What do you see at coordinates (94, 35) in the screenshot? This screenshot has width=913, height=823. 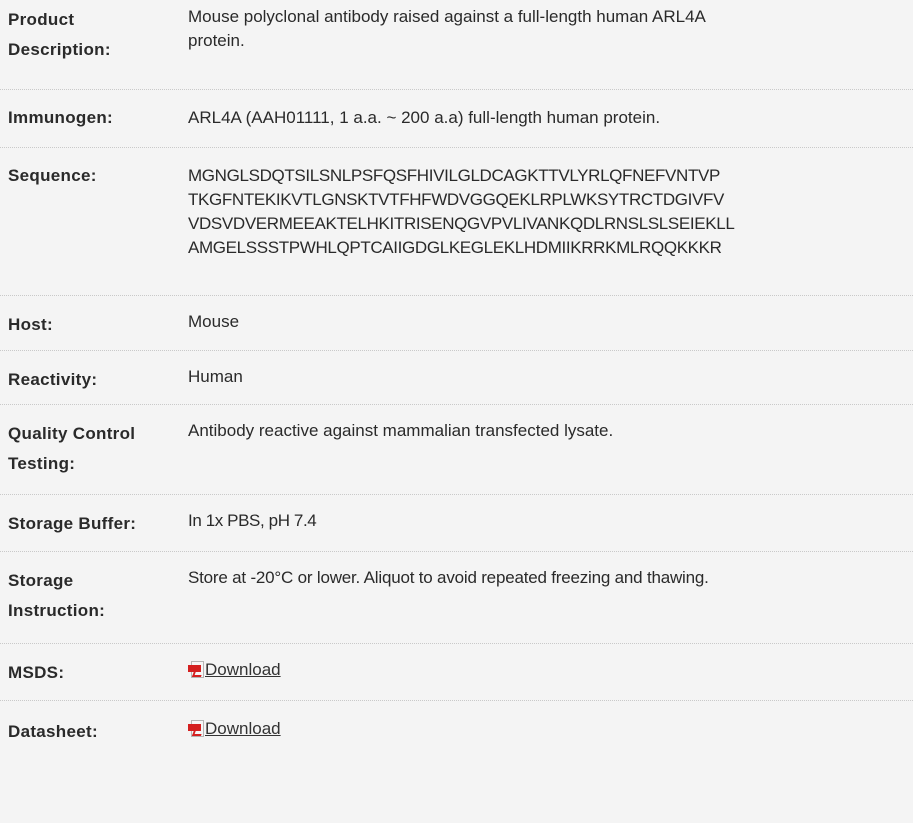 I see `product-description-label: Product Description:` at bounding box center [94, 35].